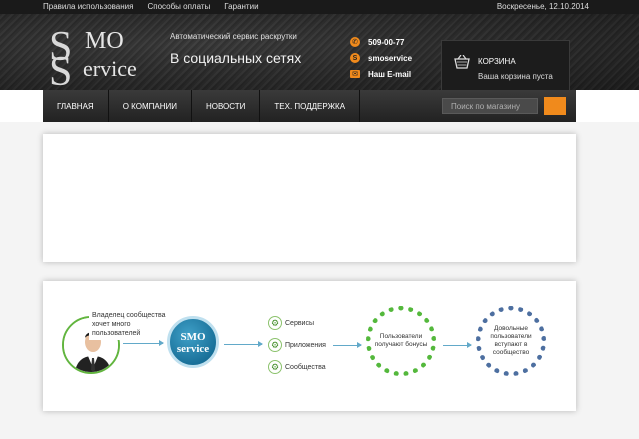 This screenshot has height=439, width=639. What do you see at coordinates (226, 106) in the screenshot?
I see `nav-item-news: НОВОСТИ` at bounding box center [226, 106].